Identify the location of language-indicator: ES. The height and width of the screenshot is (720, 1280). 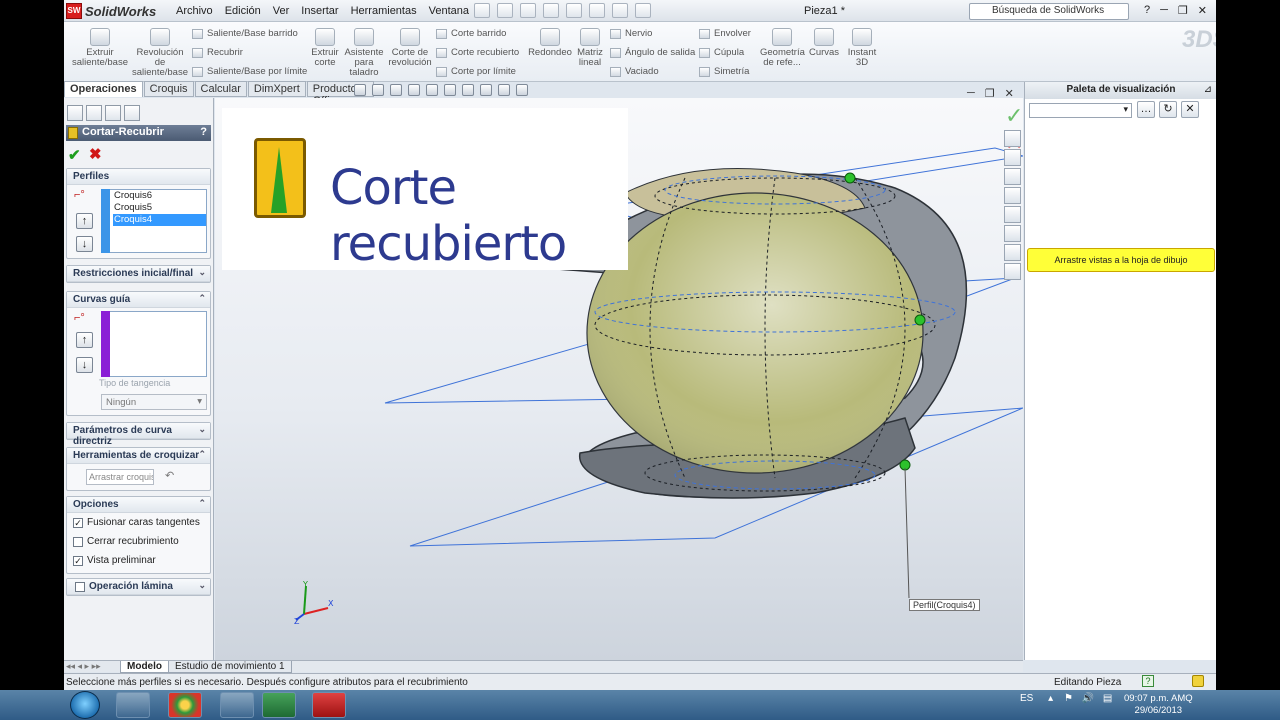
(1026, 698).